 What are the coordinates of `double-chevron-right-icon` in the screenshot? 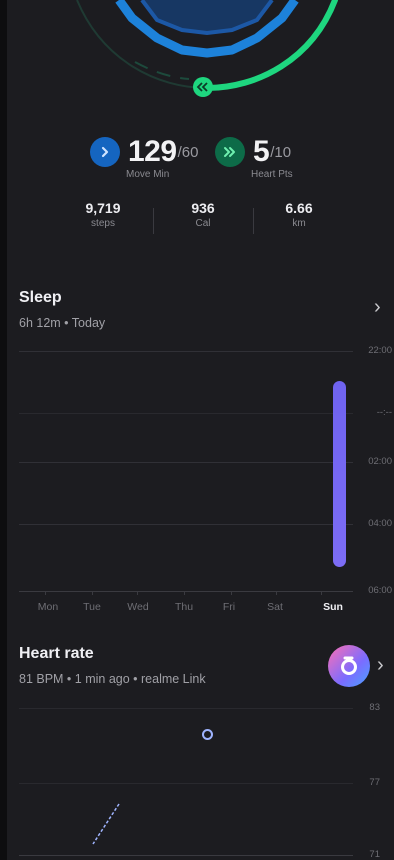 It's located at (229, 152).